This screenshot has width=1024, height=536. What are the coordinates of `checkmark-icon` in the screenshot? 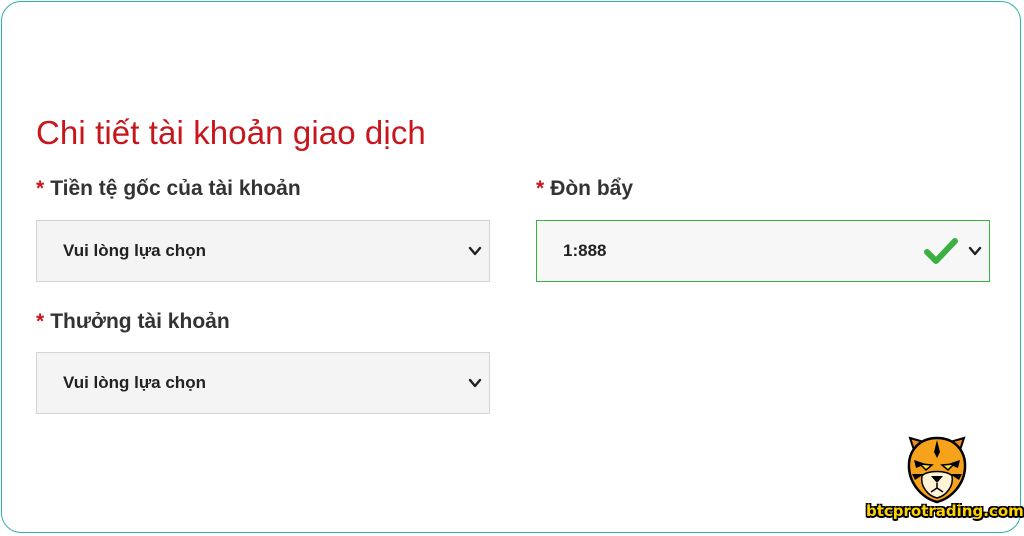 It's located at (941, 251).